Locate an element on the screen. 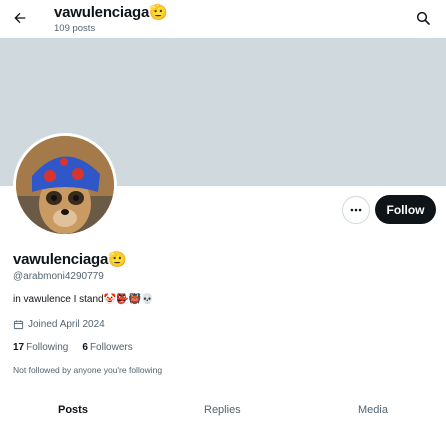 The image size is (446, 427). following-count: 17 is located at coordinates (19, 347).